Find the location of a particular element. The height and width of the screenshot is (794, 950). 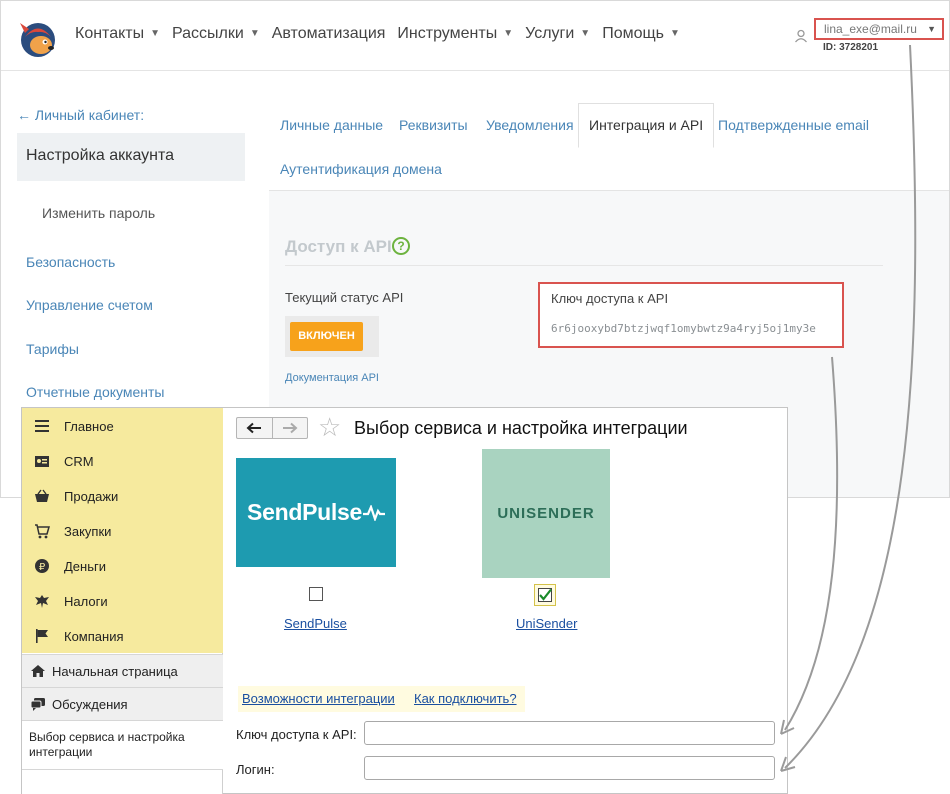

sidebar-item-reports: Отчетные документы is located at coordinates (95, 392).